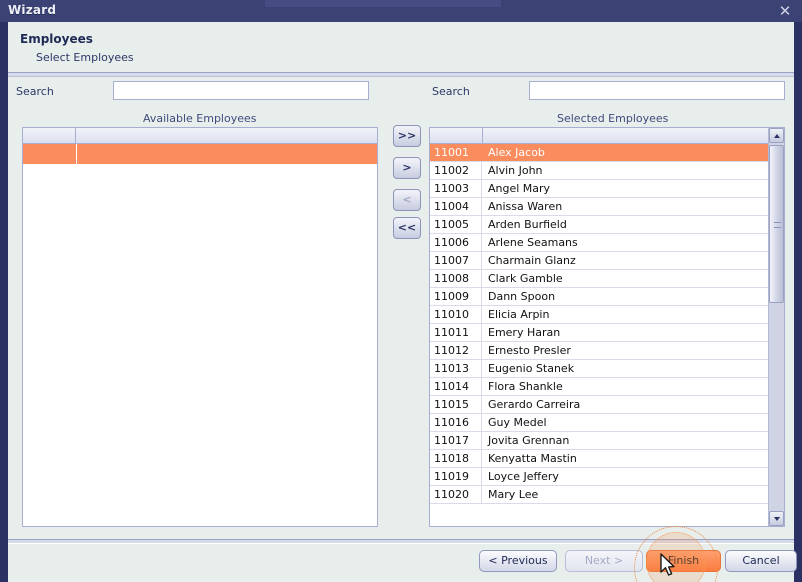  I want to click on move-left-button-label: <, so click(407, 199).